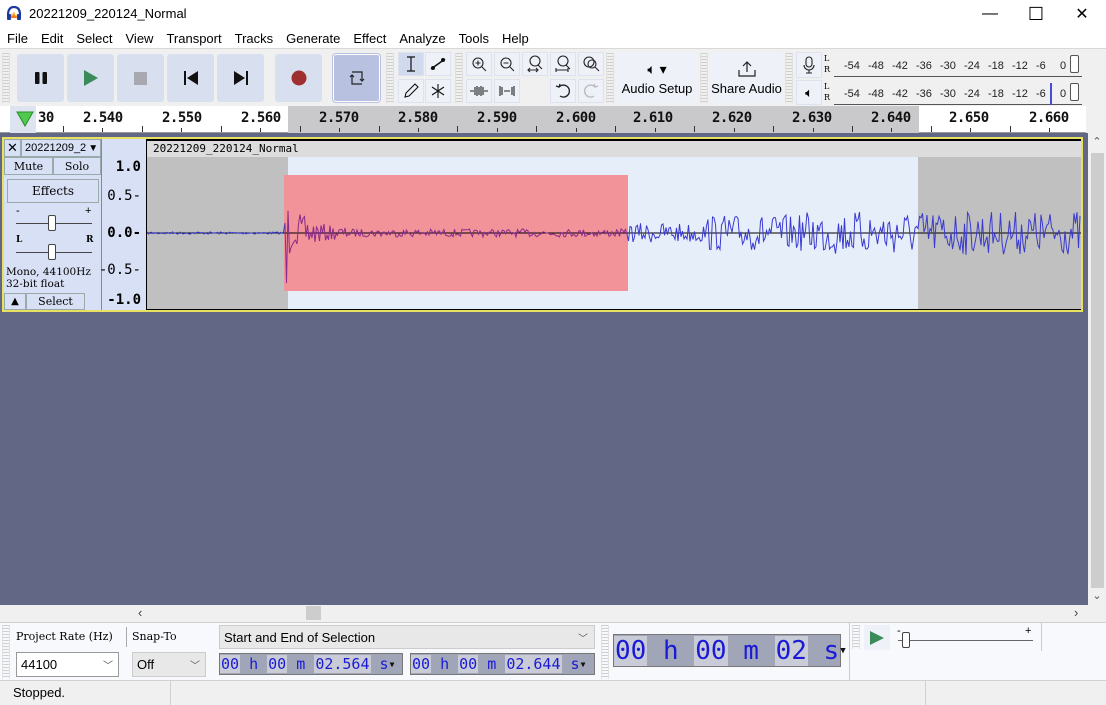  I want to click on mute-button: Mute, so click(28, 166).